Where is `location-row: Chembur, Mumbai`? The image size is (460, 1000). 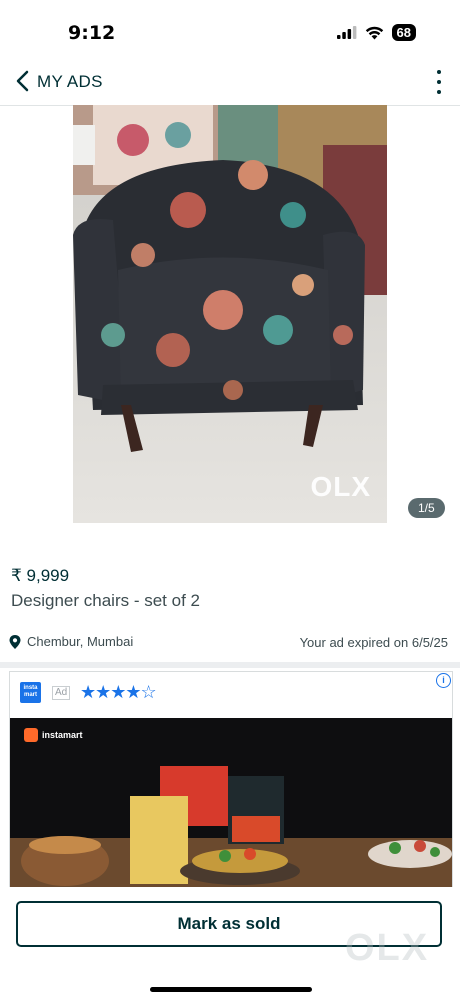
location-row: Chembur, Mumbai is located at coordinates (71, 641).